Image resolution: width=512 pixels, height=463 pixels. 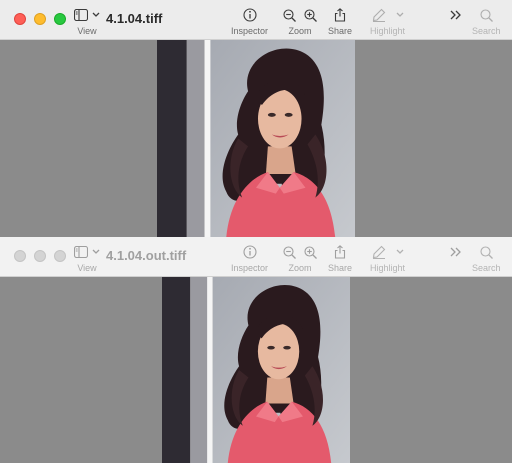 I want to click on portrait-image, so click(x=256, y=370).